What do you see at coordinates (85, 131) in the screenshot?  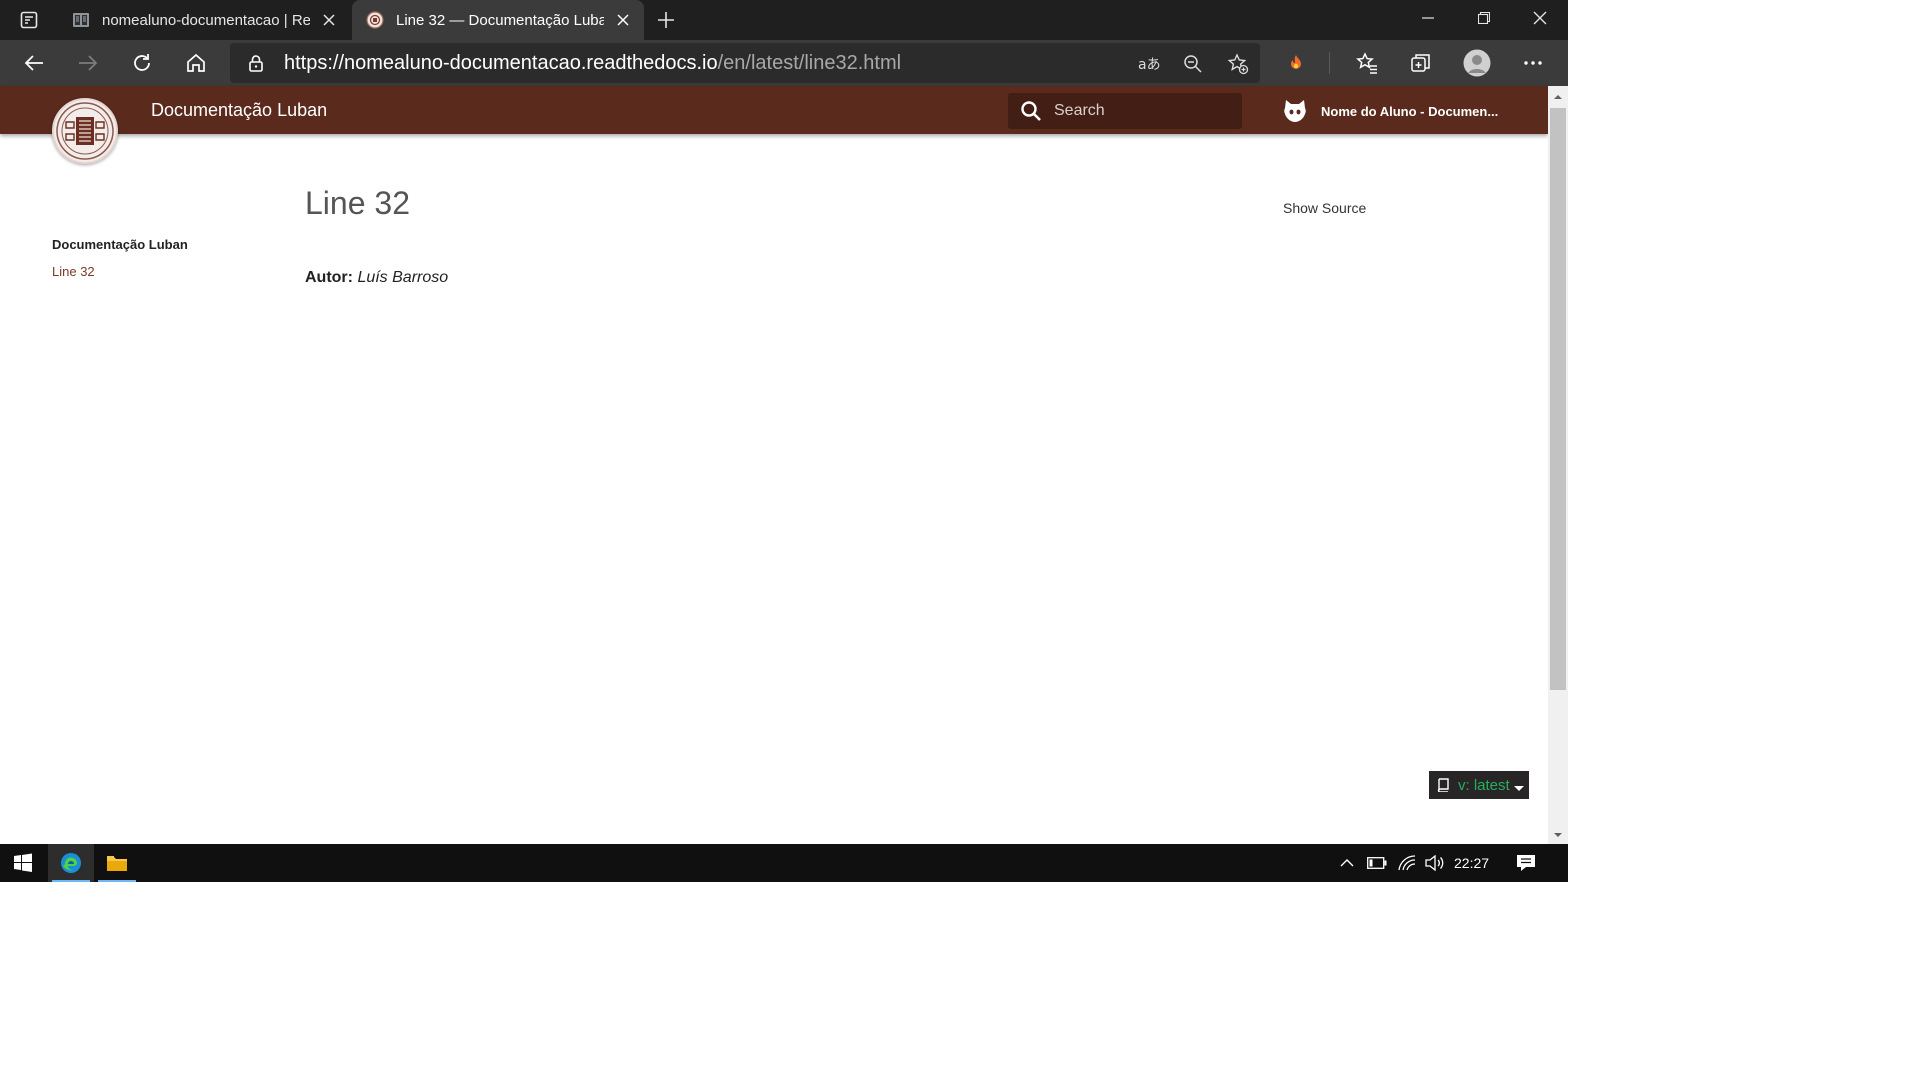 I see `luban-logo` at bounding box center [85, 131].